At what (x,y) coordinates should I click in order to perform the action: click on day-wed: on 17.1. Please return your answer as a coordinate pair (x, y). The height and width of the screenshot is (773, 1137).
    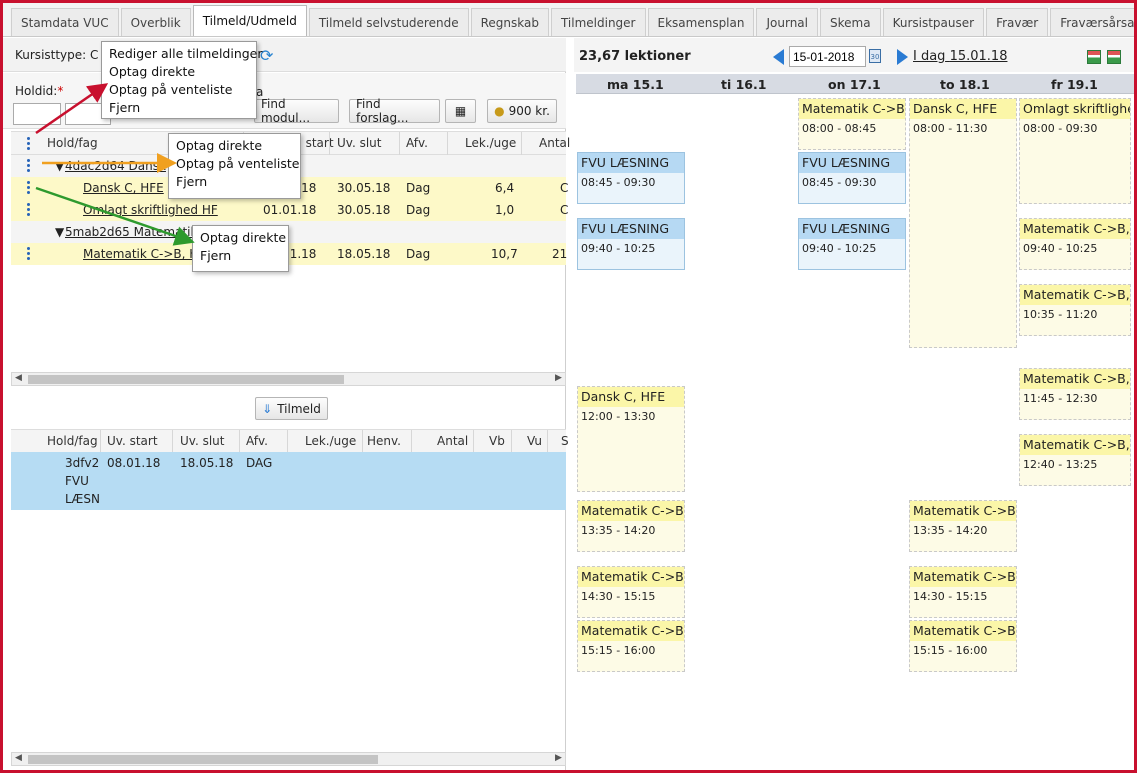
    Looking at the image, I should click on (854, 84).